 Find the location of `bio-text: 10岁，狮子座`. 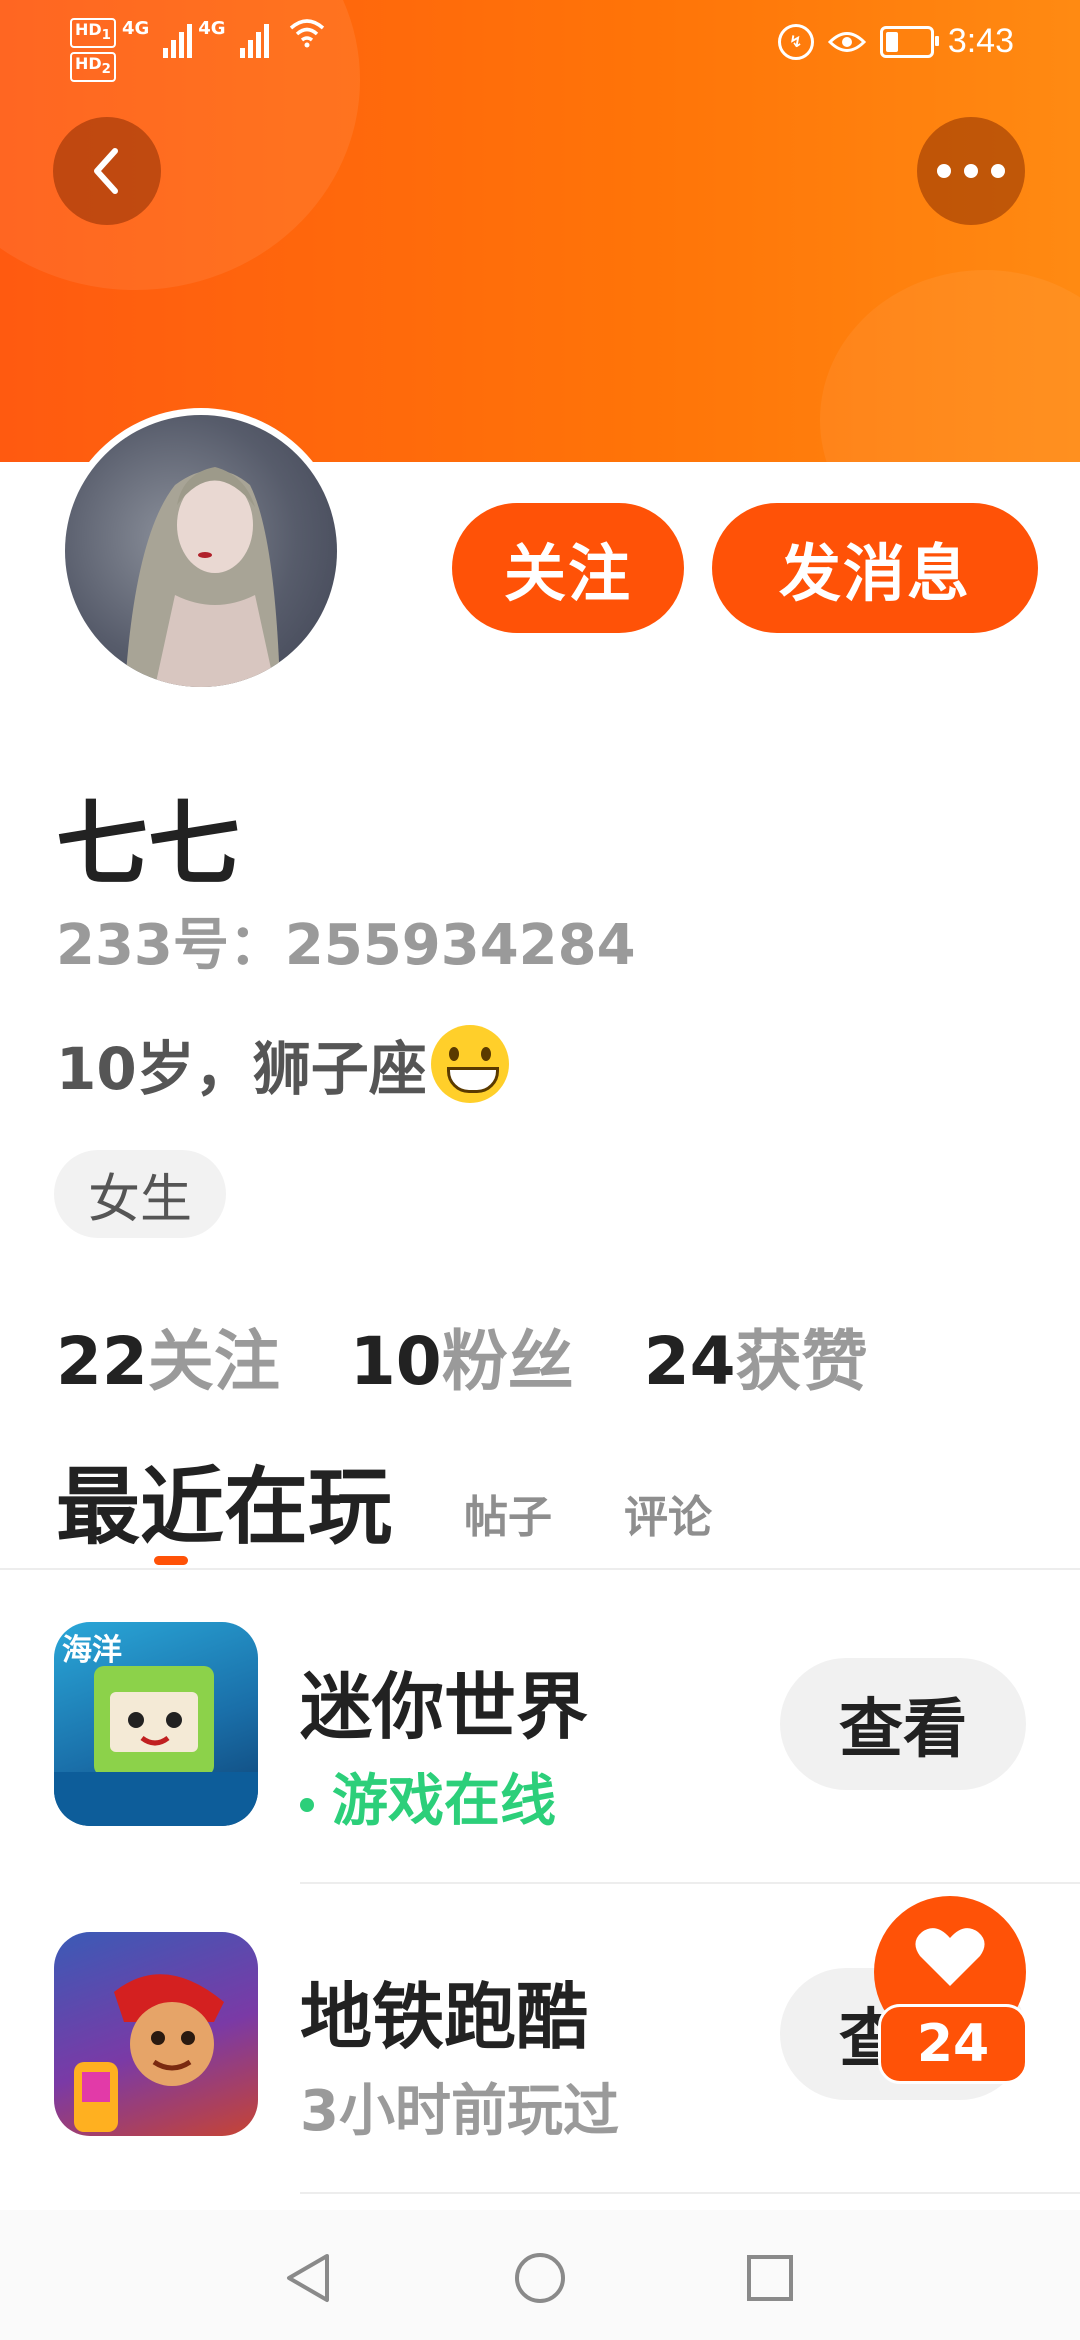

bio-text: 10岁，狮子座 is located at coordinates (241, 1069).